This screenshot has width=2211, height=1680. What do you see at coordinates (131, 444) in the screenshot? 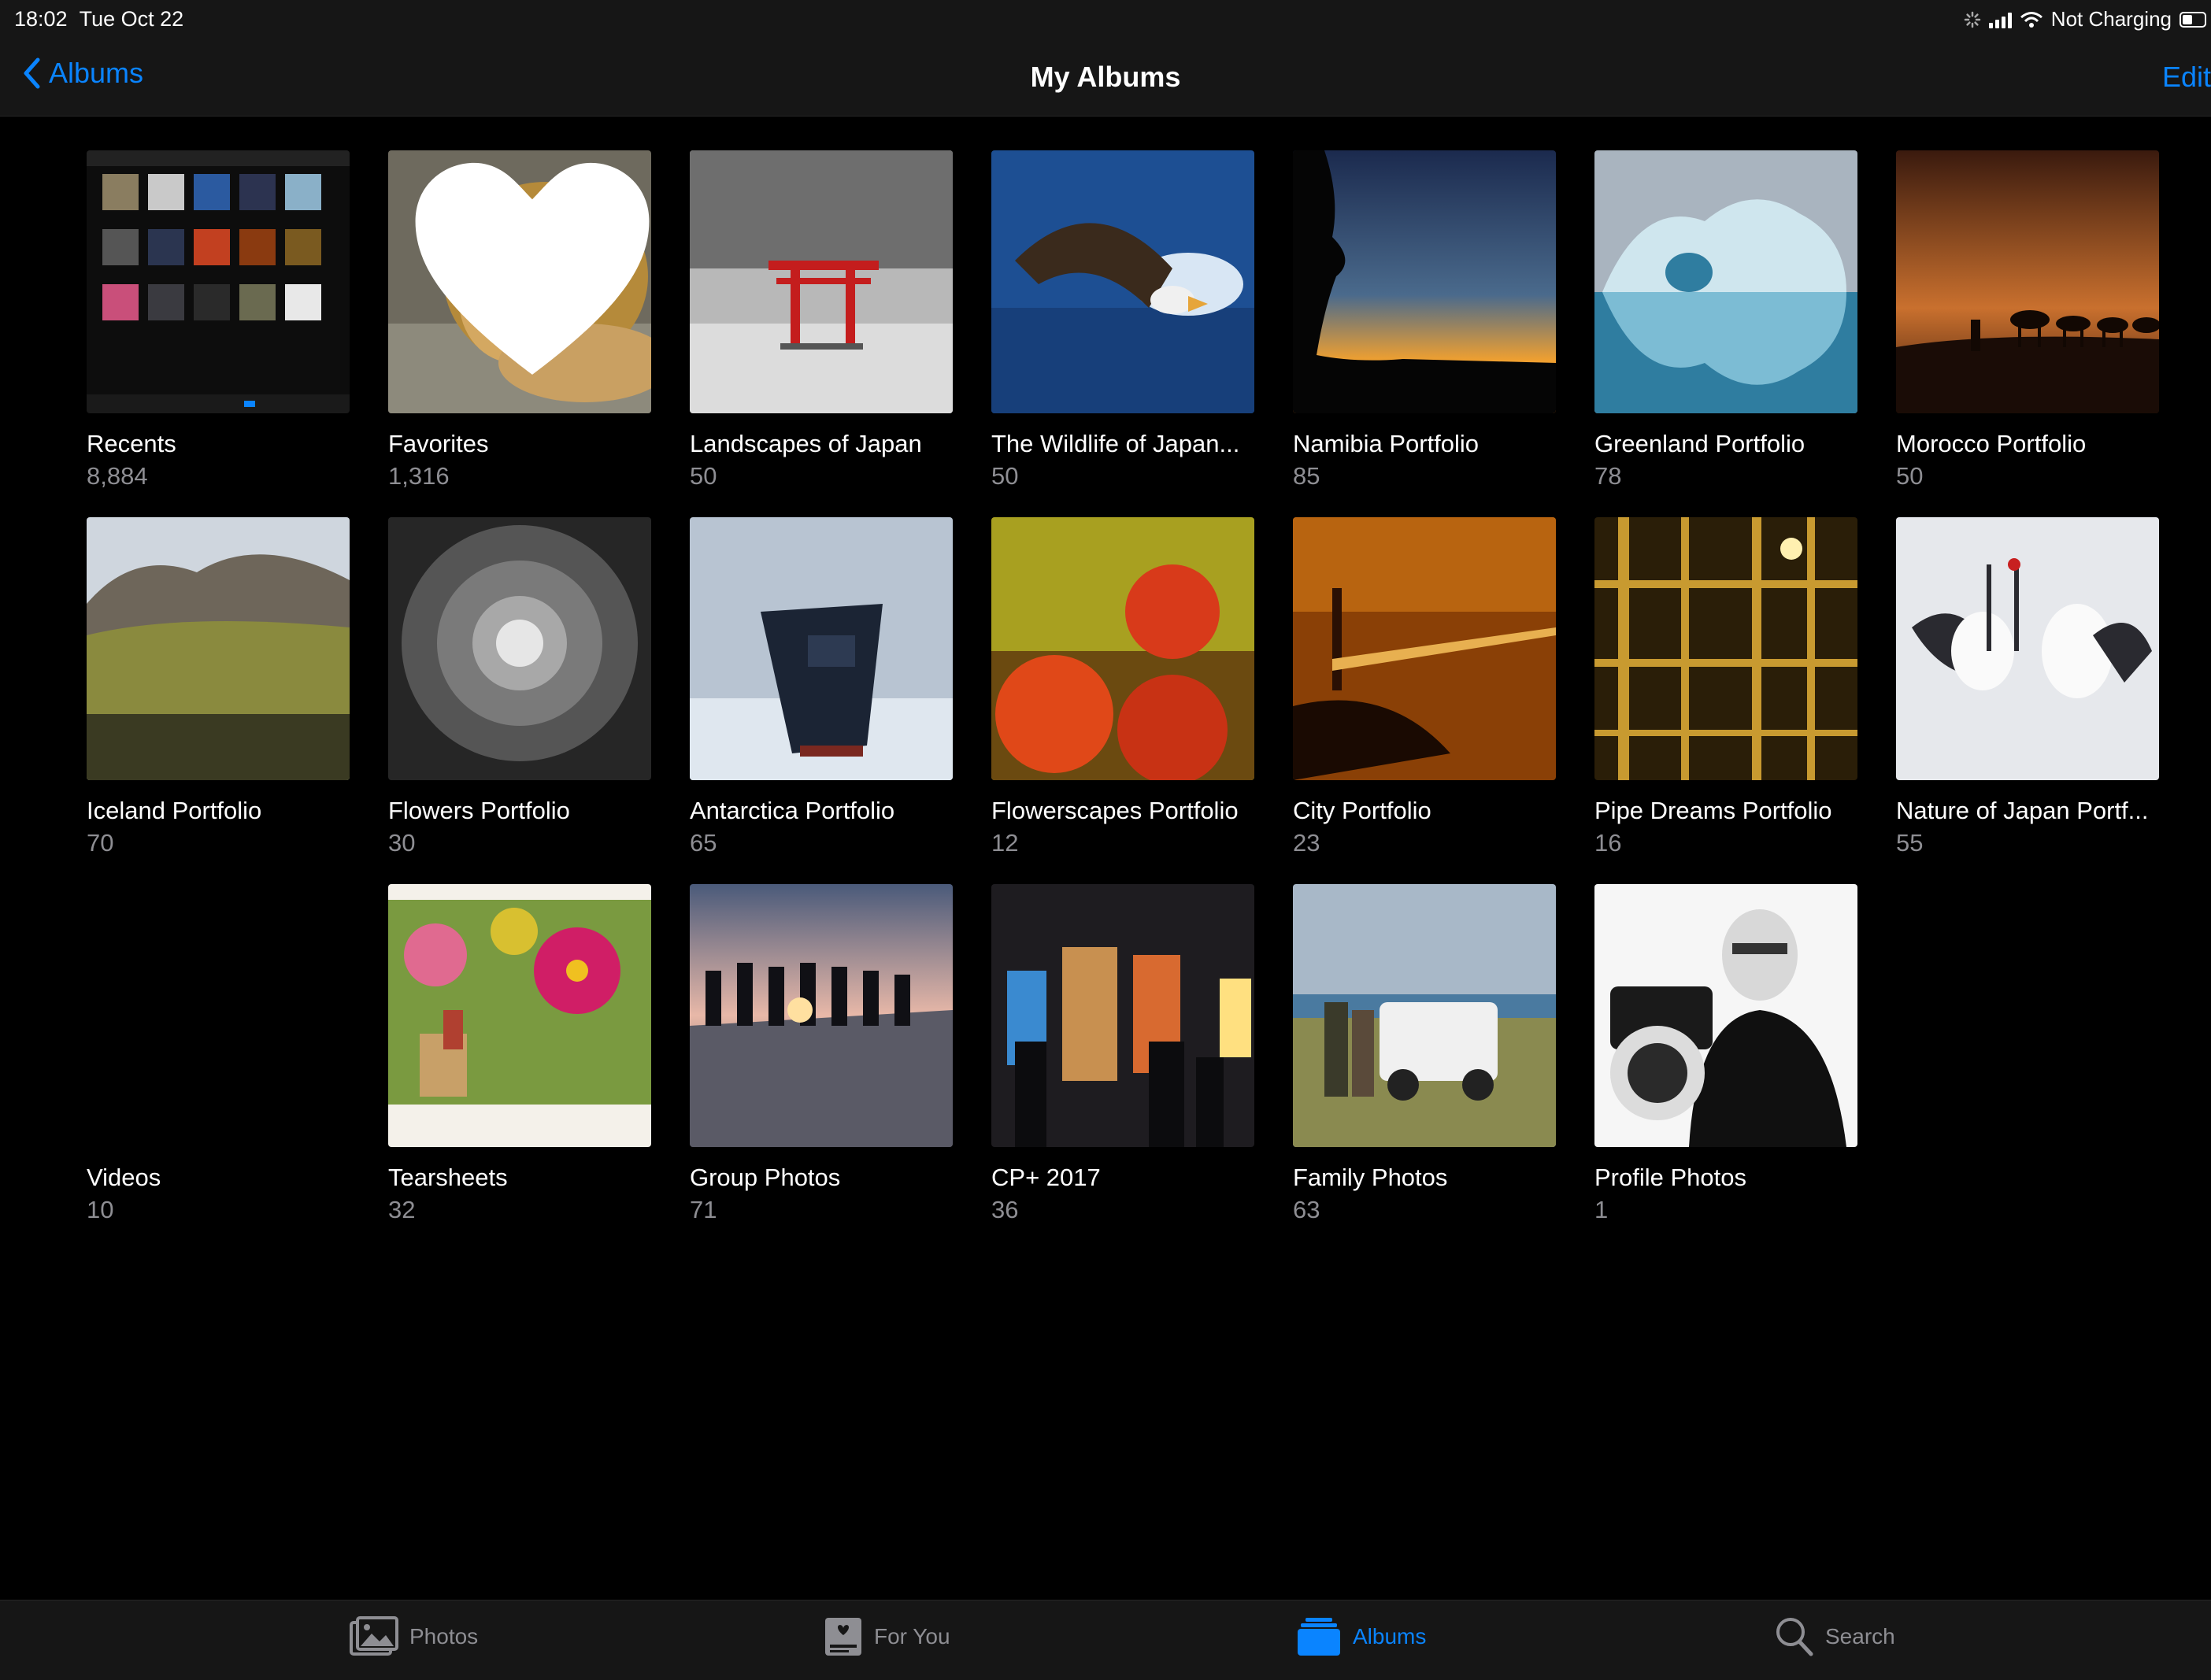
I see `album-title: Recents` at bounding box center [131, 444].